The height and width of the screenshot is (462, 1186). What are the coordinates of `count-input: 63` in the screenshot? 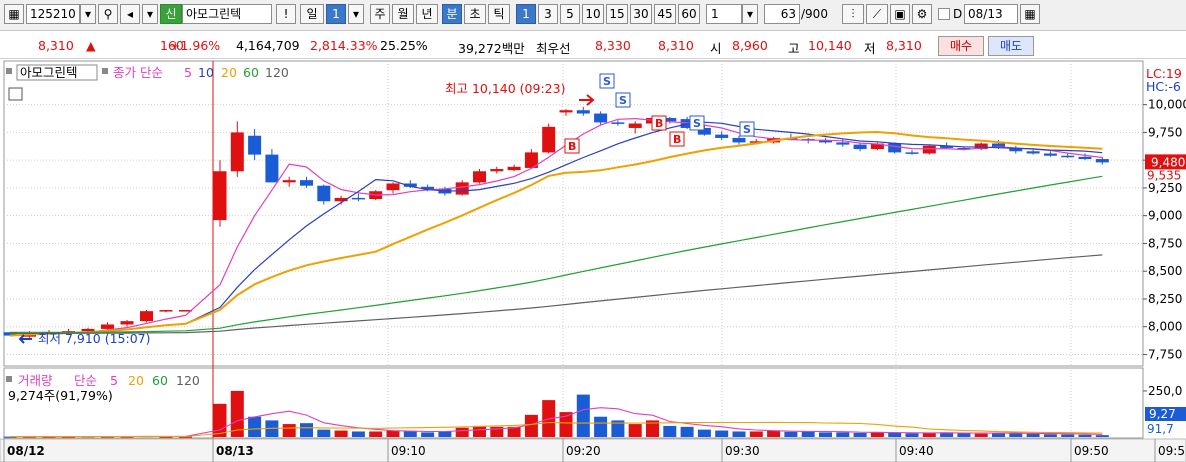 It's located at (782, 14).